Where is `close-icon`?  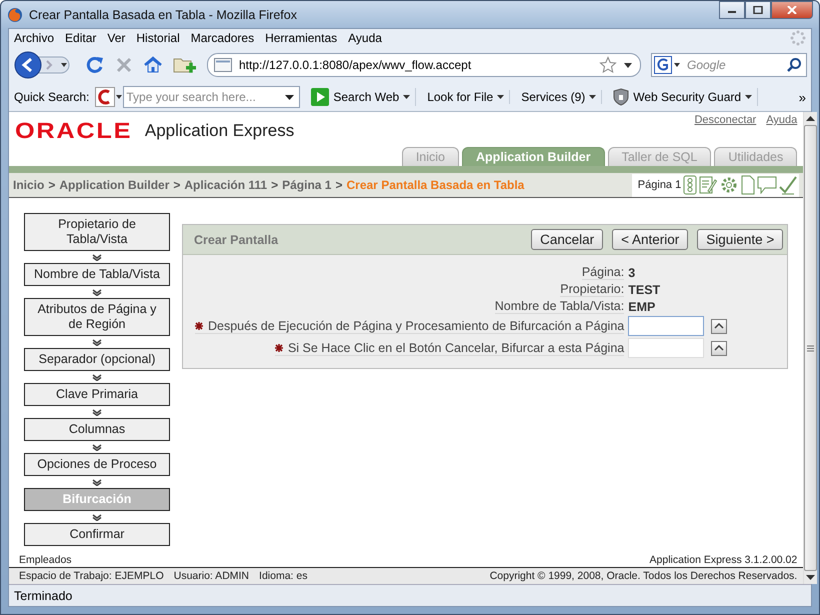 close-icon is located at coordinates (792, 10).